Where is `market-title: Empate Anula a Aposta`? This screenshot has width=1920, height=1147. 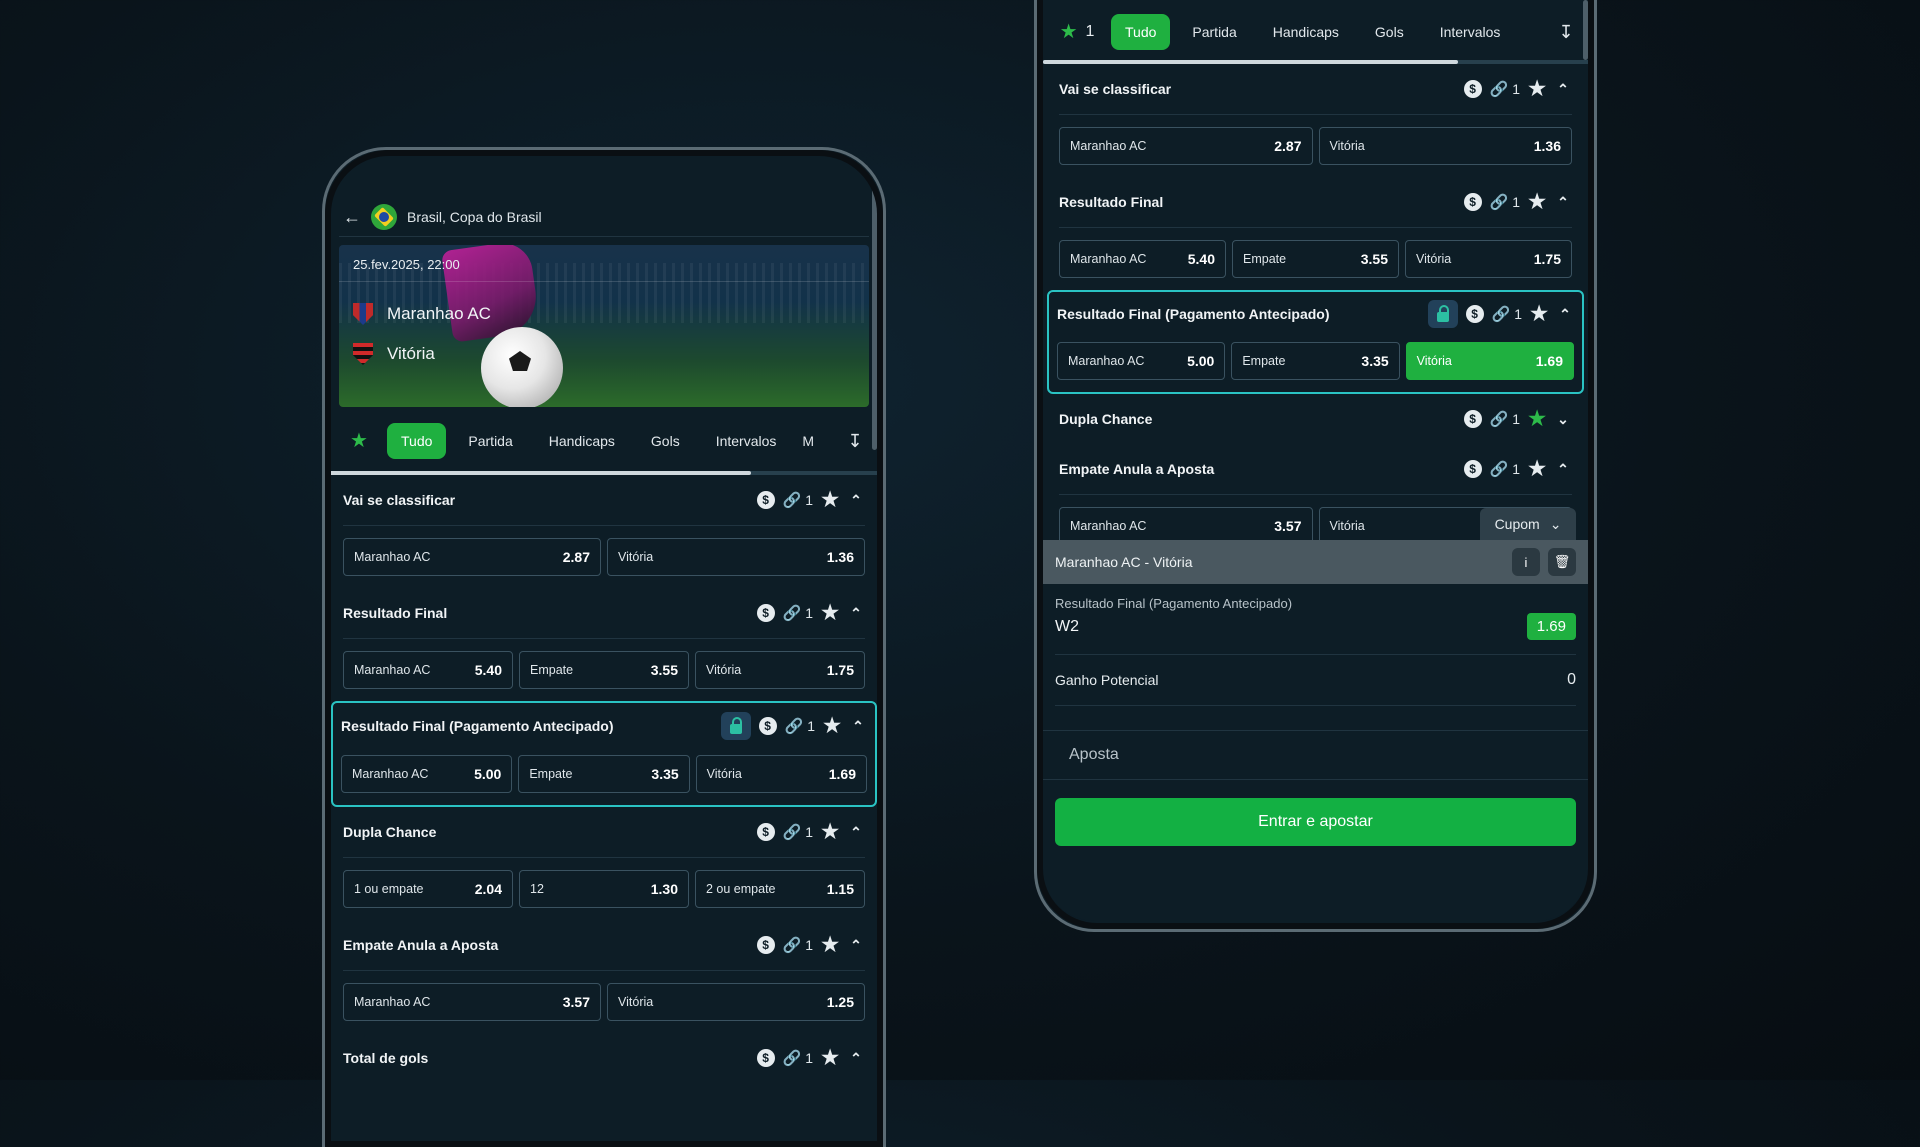 market-title: Empate Anula a Aposta is located at coordinates (1137, 469).